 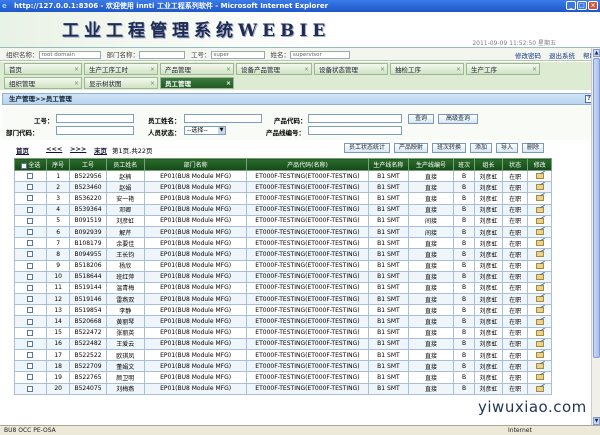 I want to click on last-page-link: 末页, so click(x=100, y=150).